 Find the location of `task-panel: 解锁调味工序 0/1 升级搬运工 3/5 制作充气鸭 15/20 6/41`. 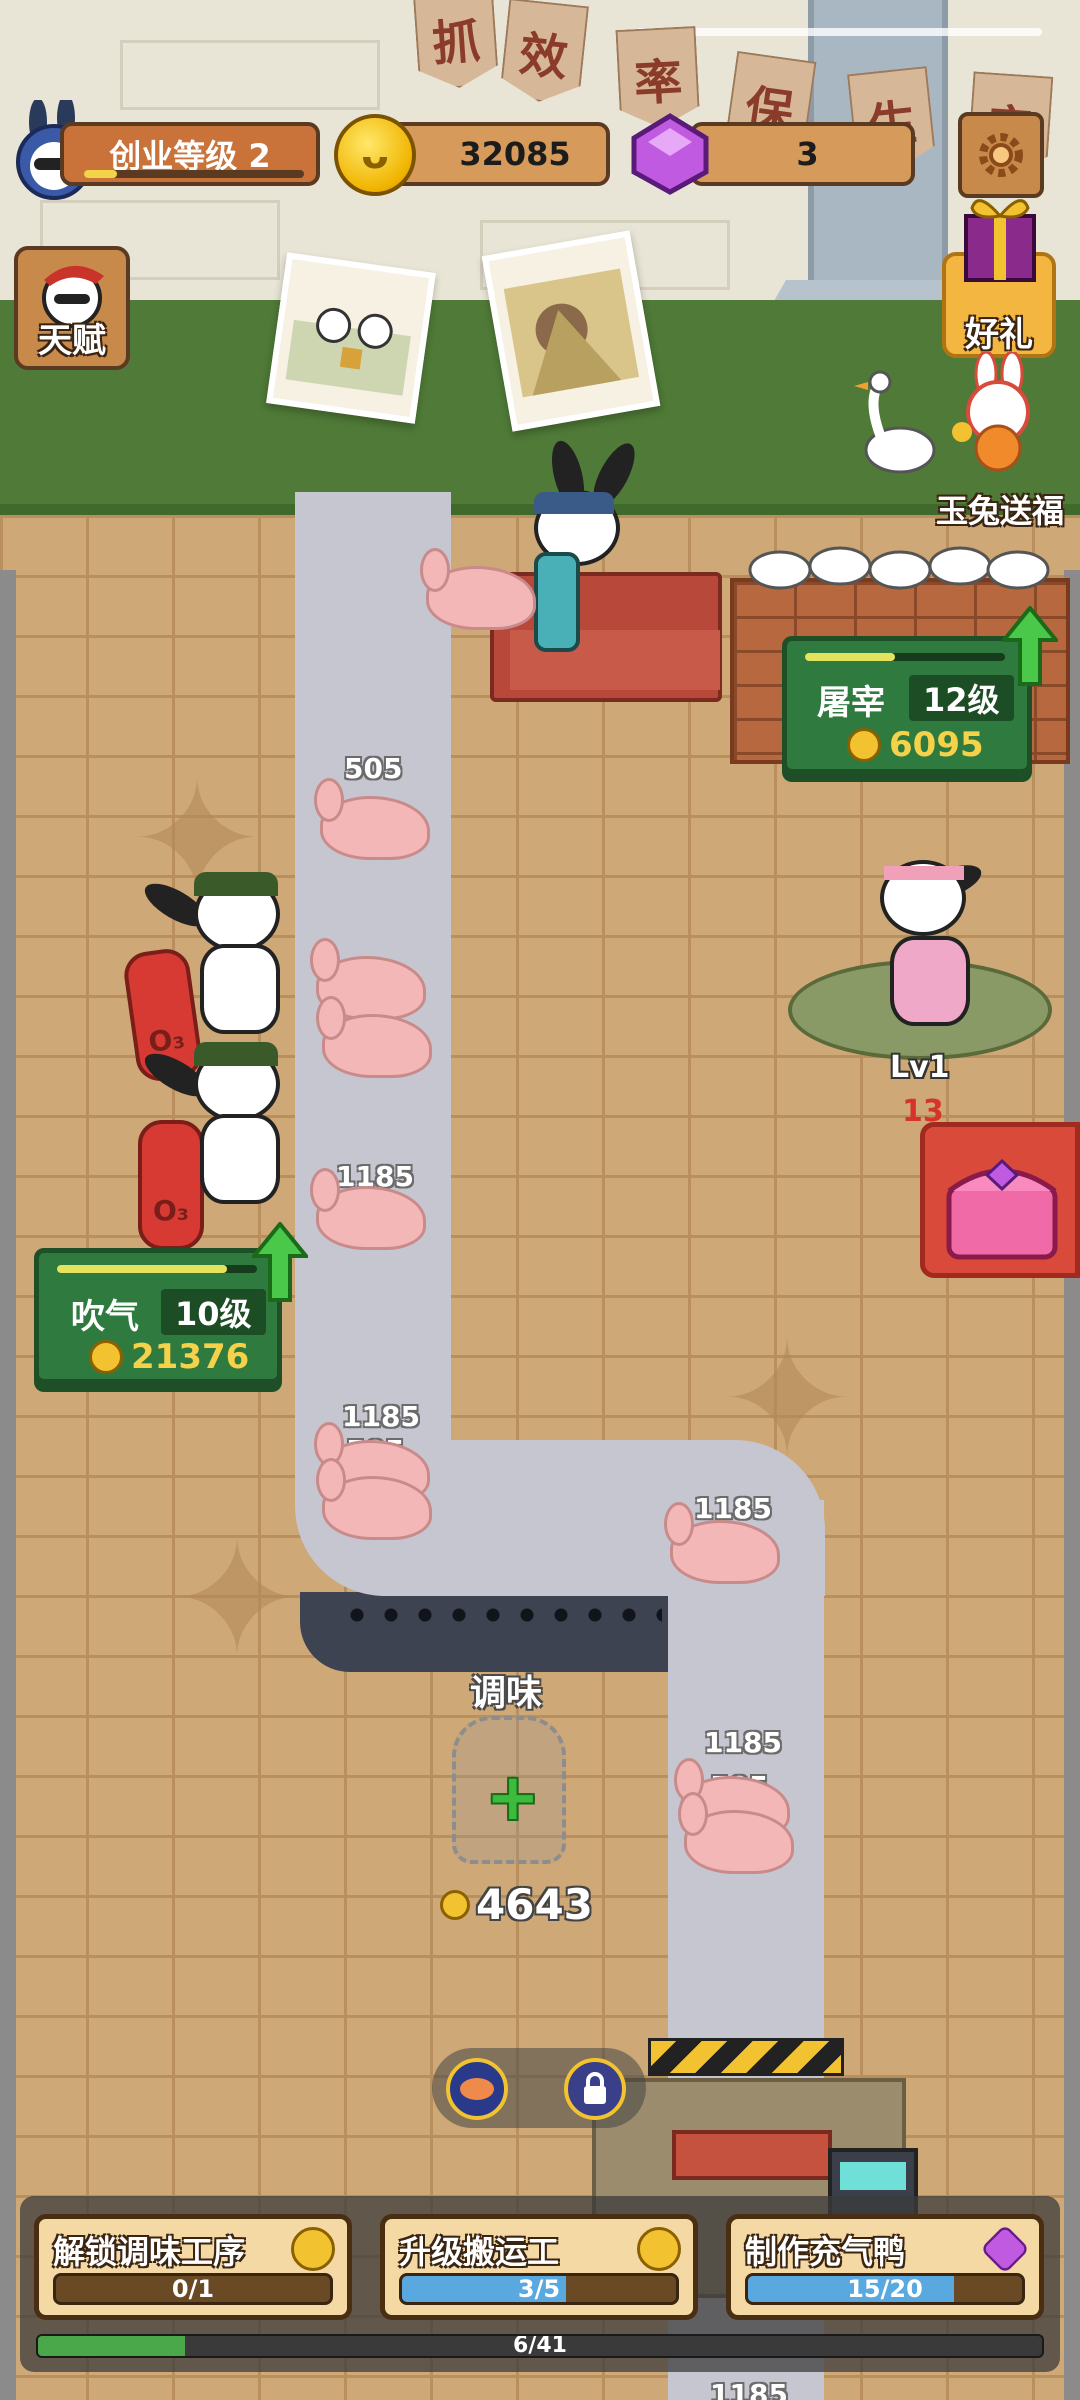

task-panel: 解锁调味工序 0/1 升级搬运工 3/5 制作充气鸭 15/20 6/41 is located at coordinates (540, 2284).